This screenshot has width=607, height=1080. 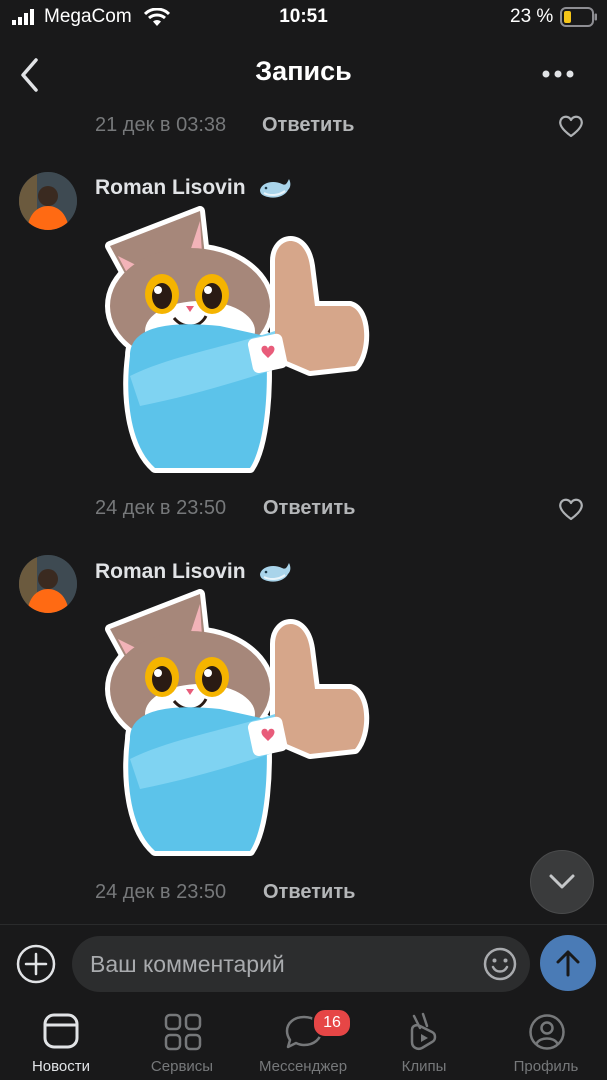 I want to click on tab-services: Сервисы, so click(x=182, y=1045).